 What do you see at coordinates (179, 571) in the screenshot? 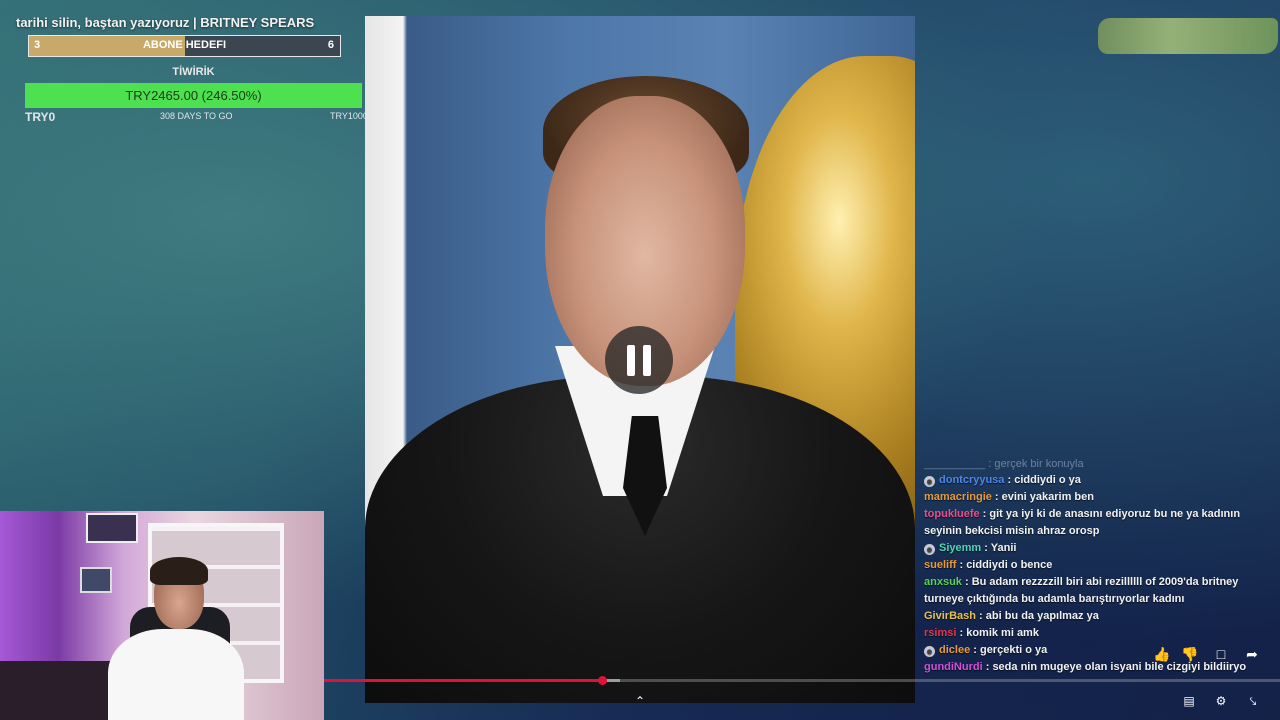
I see `streamer-hair` at bounding box center [179, 571].